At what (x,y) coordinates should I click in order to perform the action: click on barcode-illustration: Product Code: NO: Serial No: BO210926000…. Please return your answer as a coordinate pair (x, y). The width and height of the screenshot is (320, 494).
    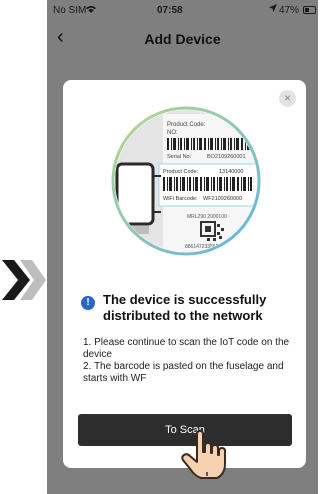
    Looking at the image, I should click on (186, 181).